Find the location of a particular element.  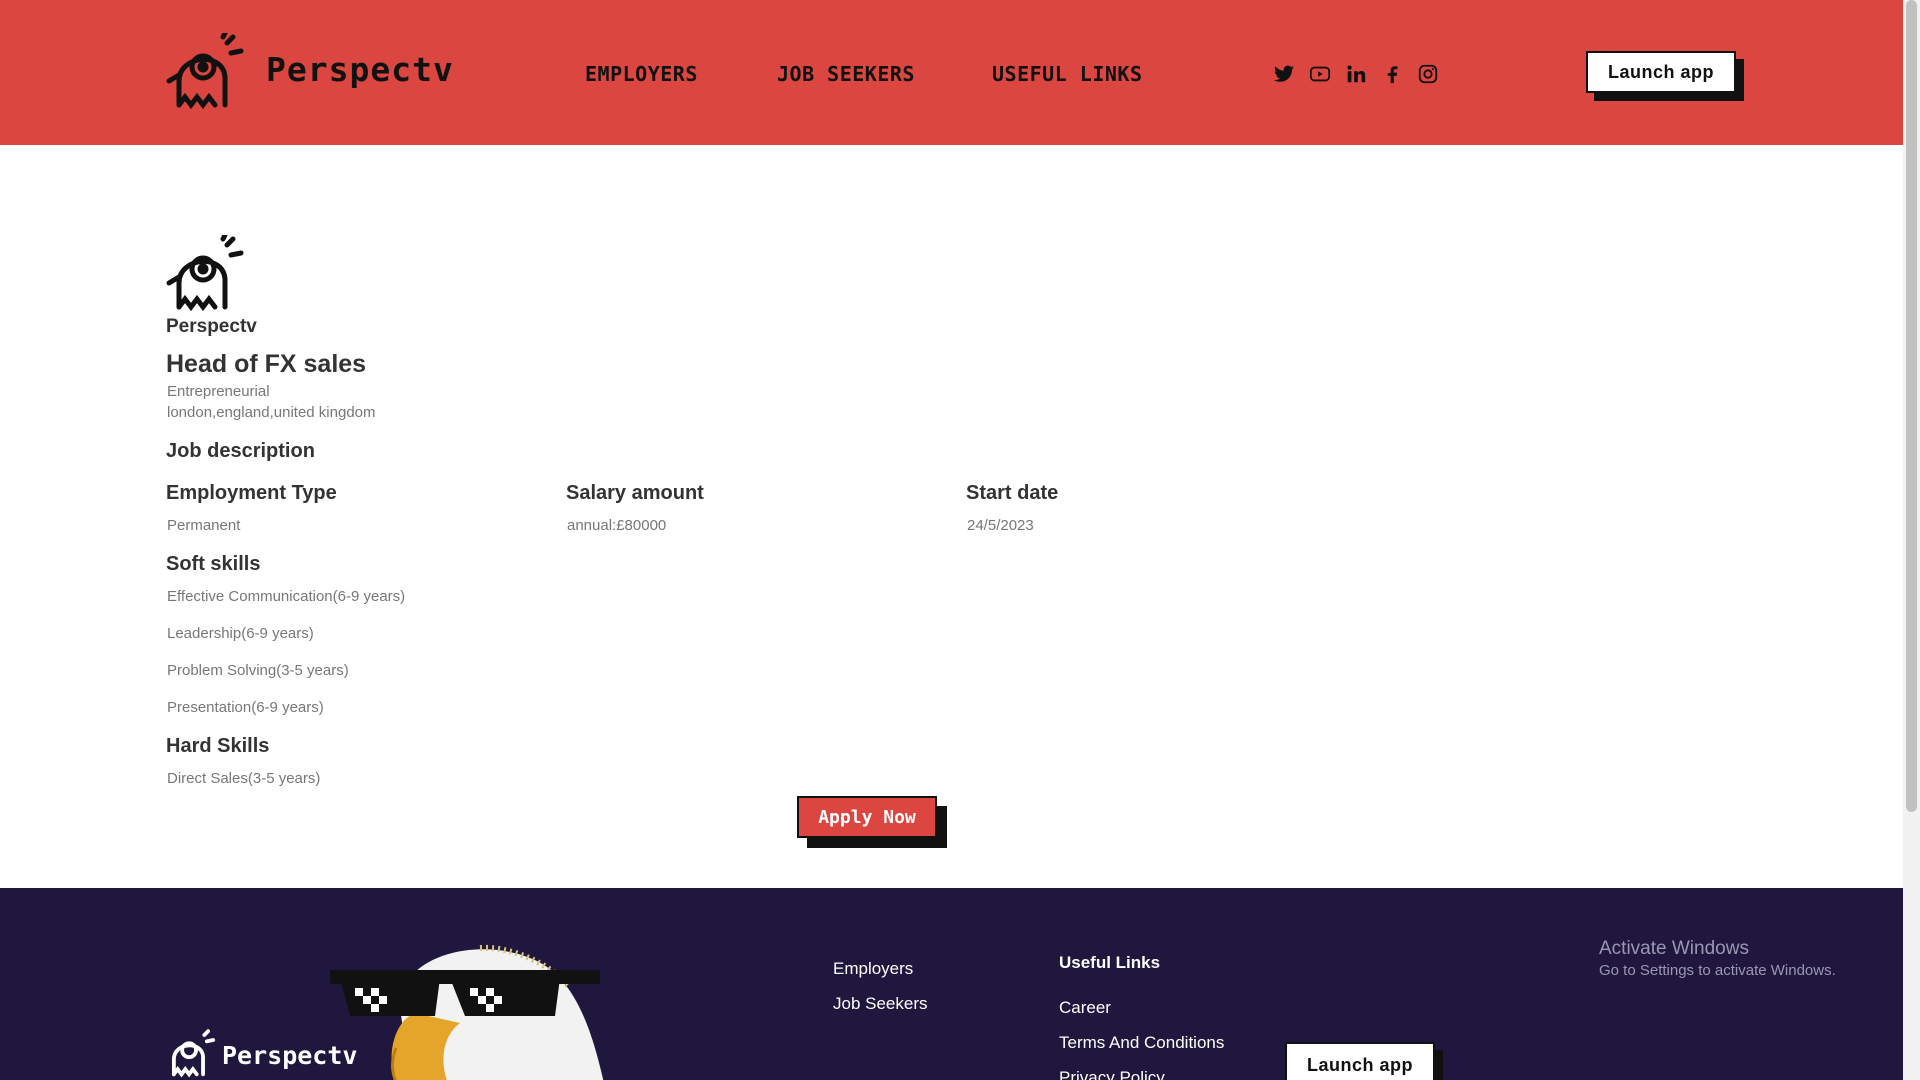

facebook-icon is located at coordinates (1392, 74).